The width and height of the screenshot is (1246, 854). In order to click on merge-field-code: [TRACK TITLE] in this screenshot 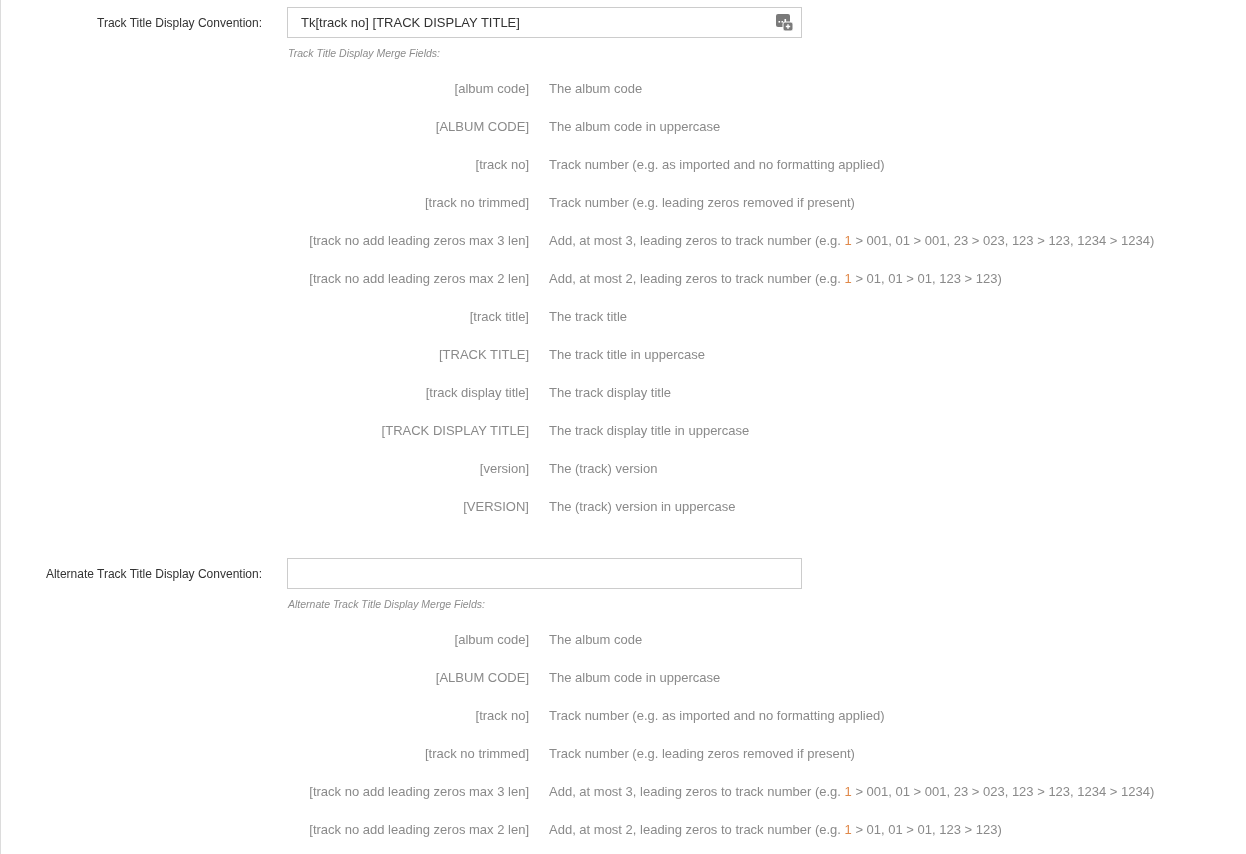, I will do `click(483, 354)`.